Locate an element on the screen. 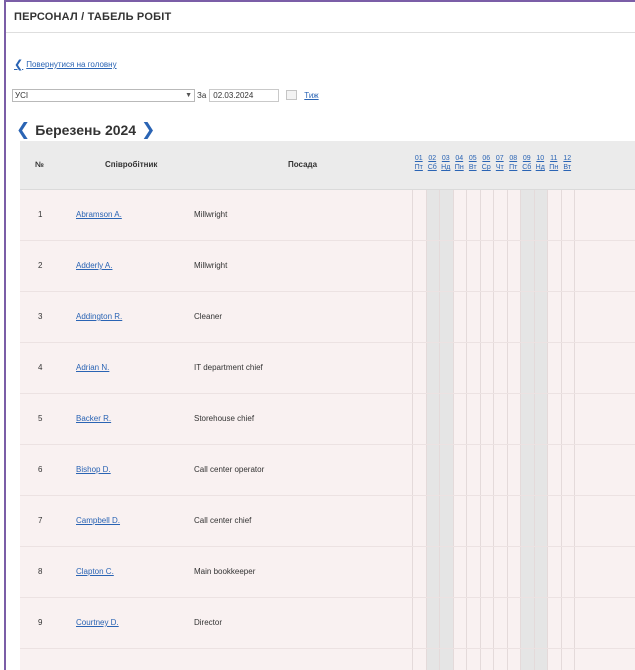 Image resolution: width=635 pixels, height=670 pixels. day-number: 08 is located at coordinates (514, 158).